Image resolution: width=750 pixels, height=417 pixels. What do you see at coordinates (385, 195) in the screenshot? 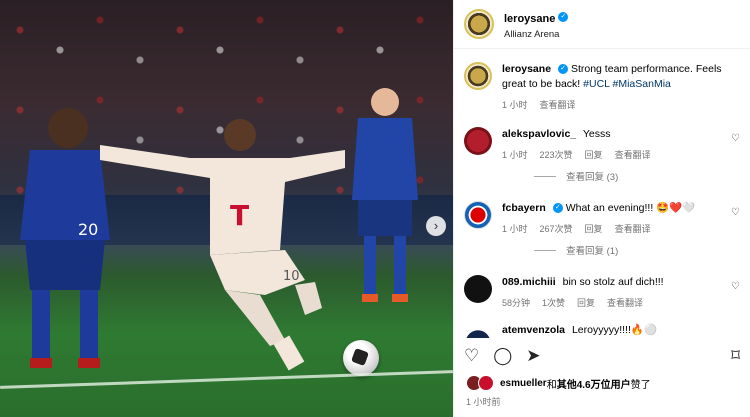
I see `opponent-player-right` at bounding box center [385, 195].